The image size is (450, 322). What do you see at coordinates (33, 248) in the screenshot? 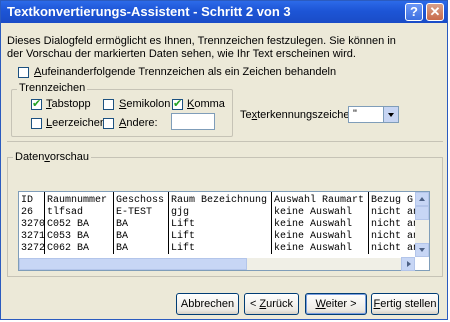
I see `table-cell: 3272` at bounding box center [33, 248].